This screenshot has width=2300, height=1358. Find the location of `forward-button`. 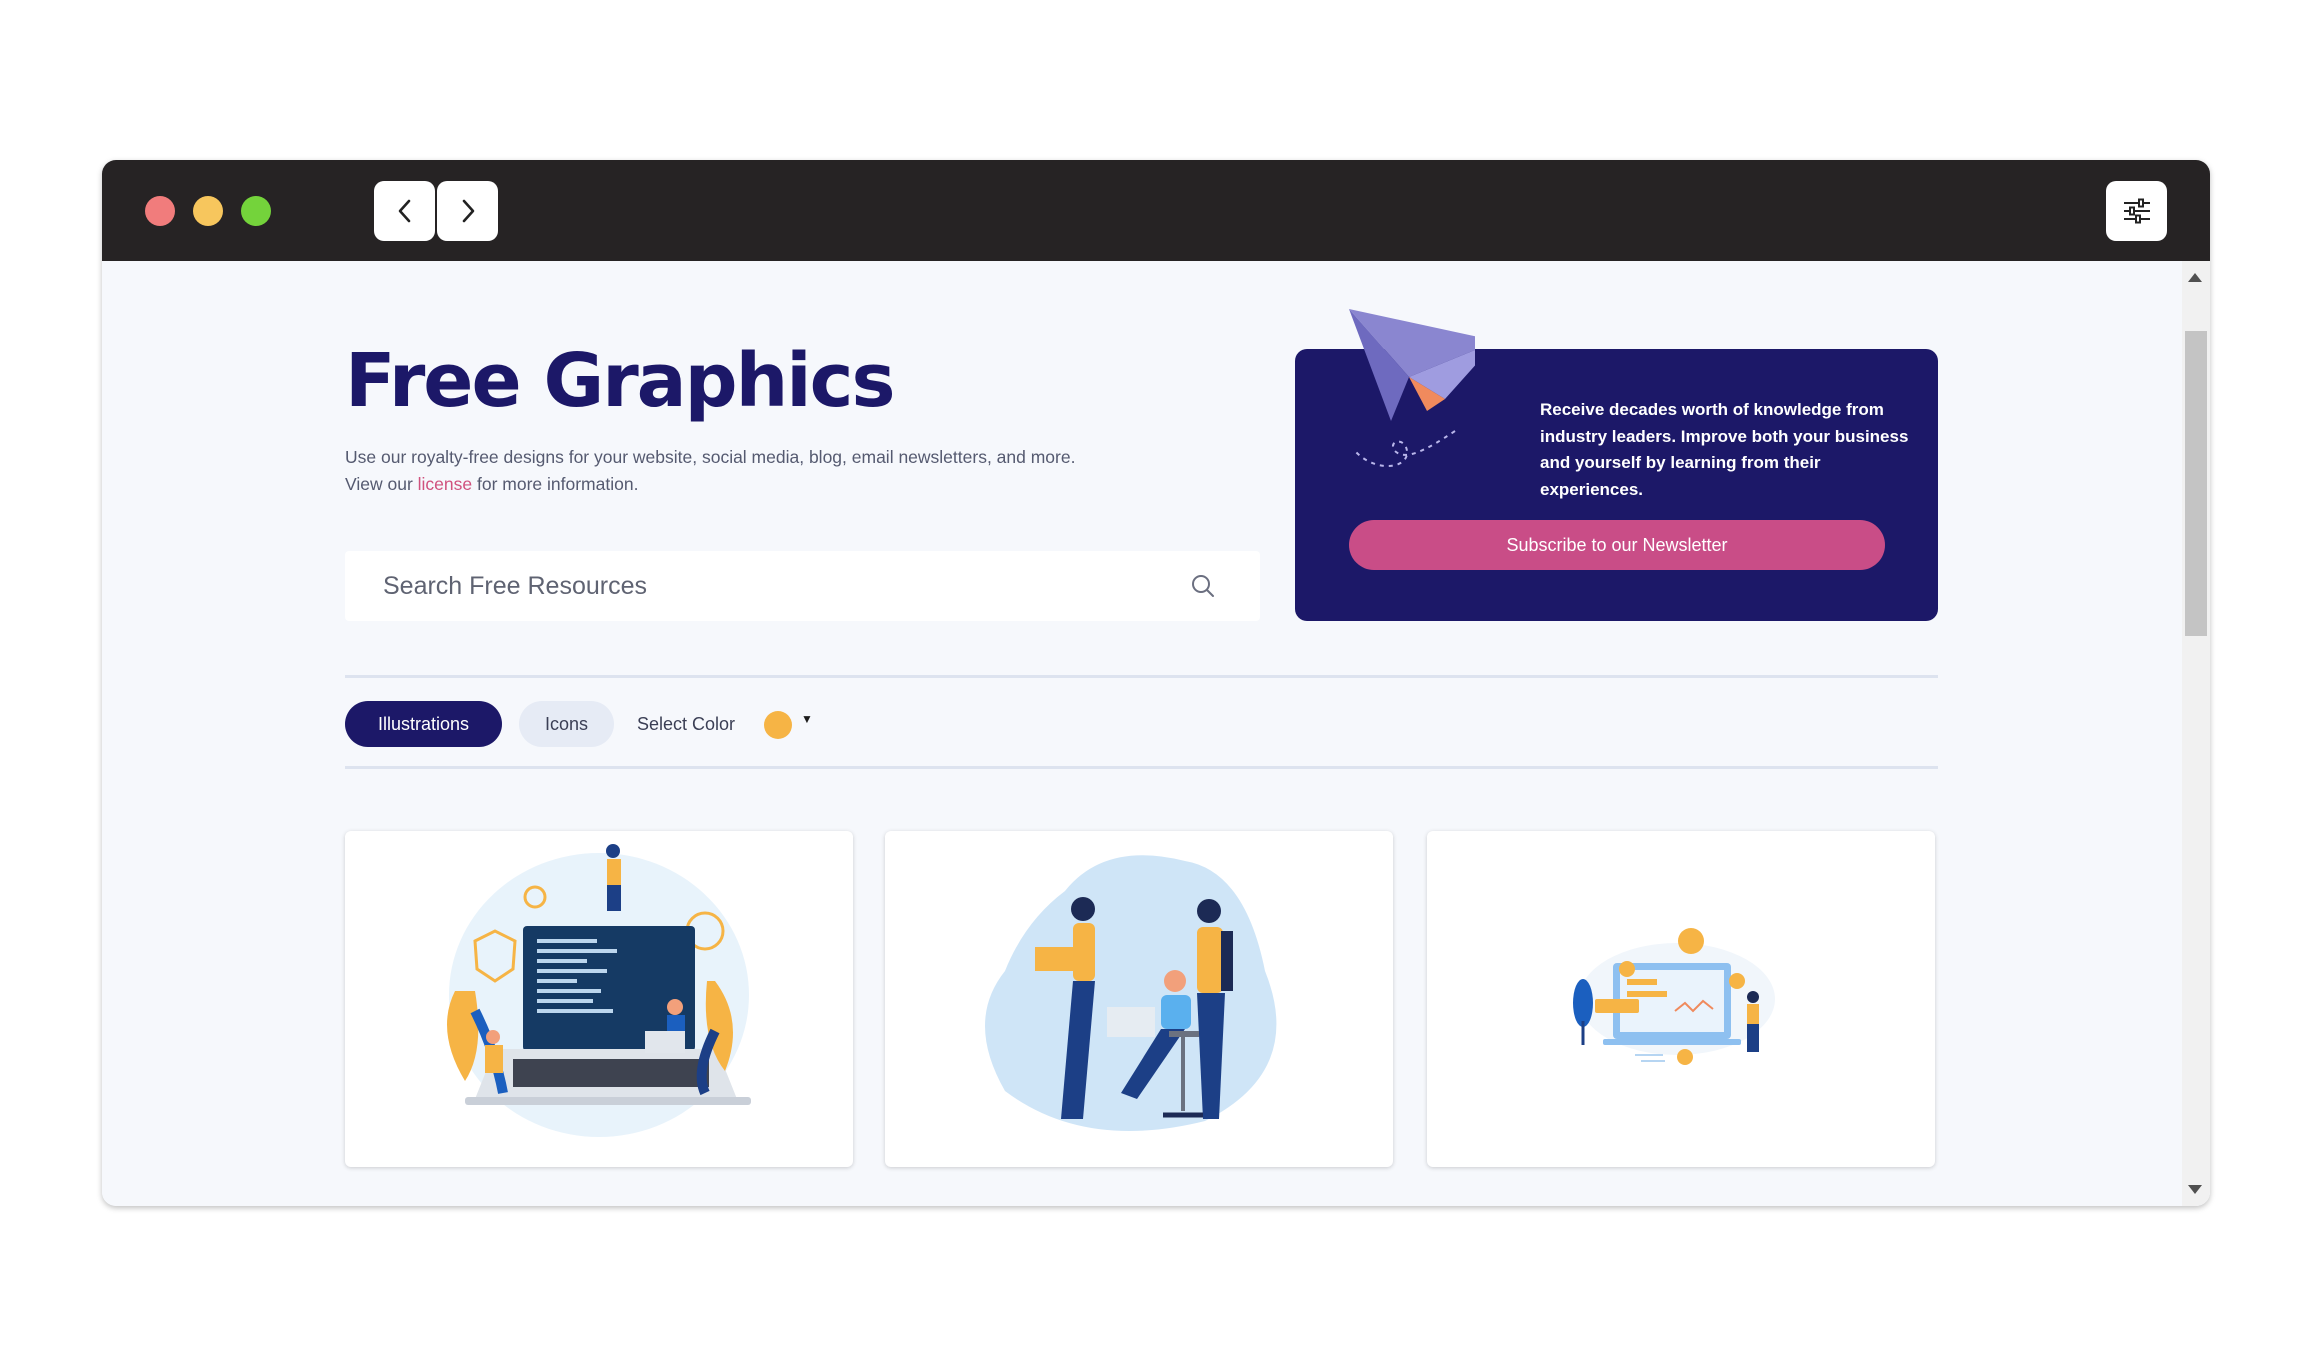

forward-button is located at coordinates (467, 211).